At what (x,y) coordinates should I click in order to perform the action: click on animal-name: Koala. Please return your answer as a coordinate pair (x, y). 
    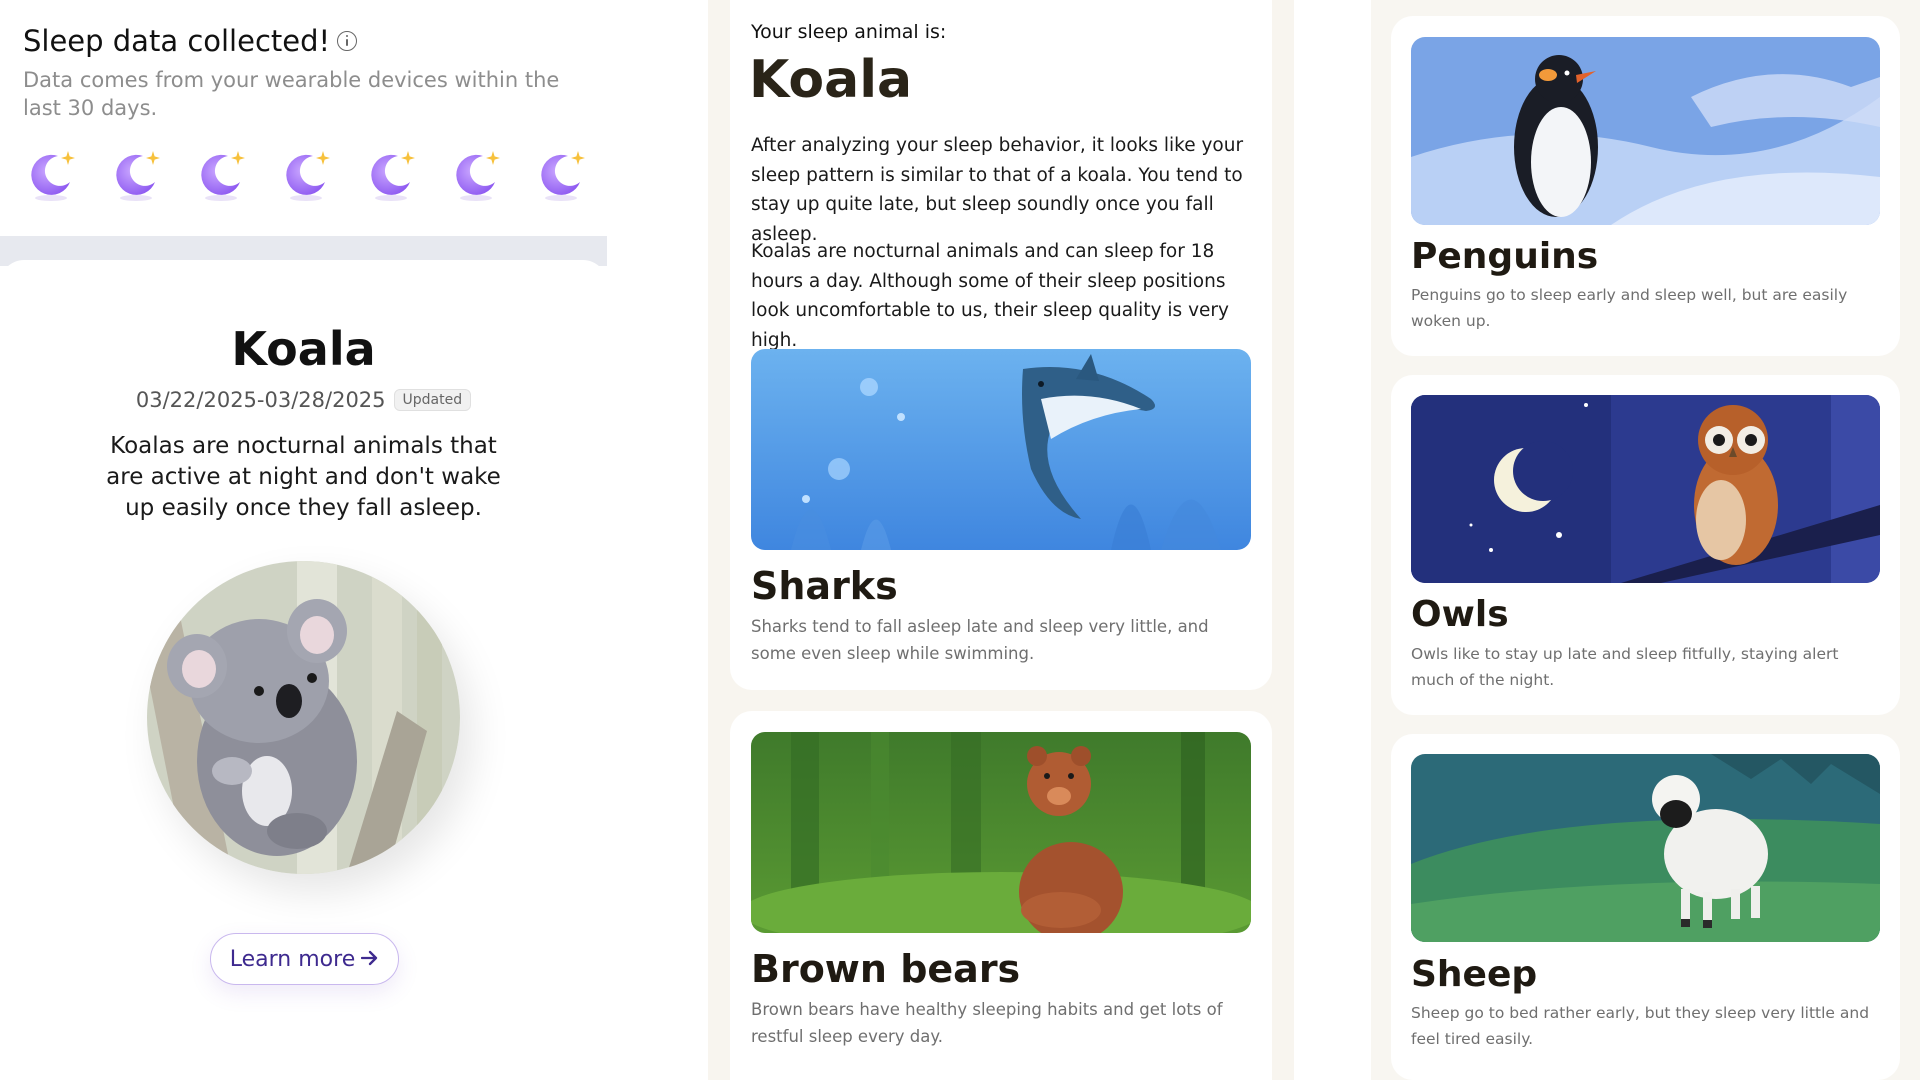
    Looking at the image, I should click on (303, 349).